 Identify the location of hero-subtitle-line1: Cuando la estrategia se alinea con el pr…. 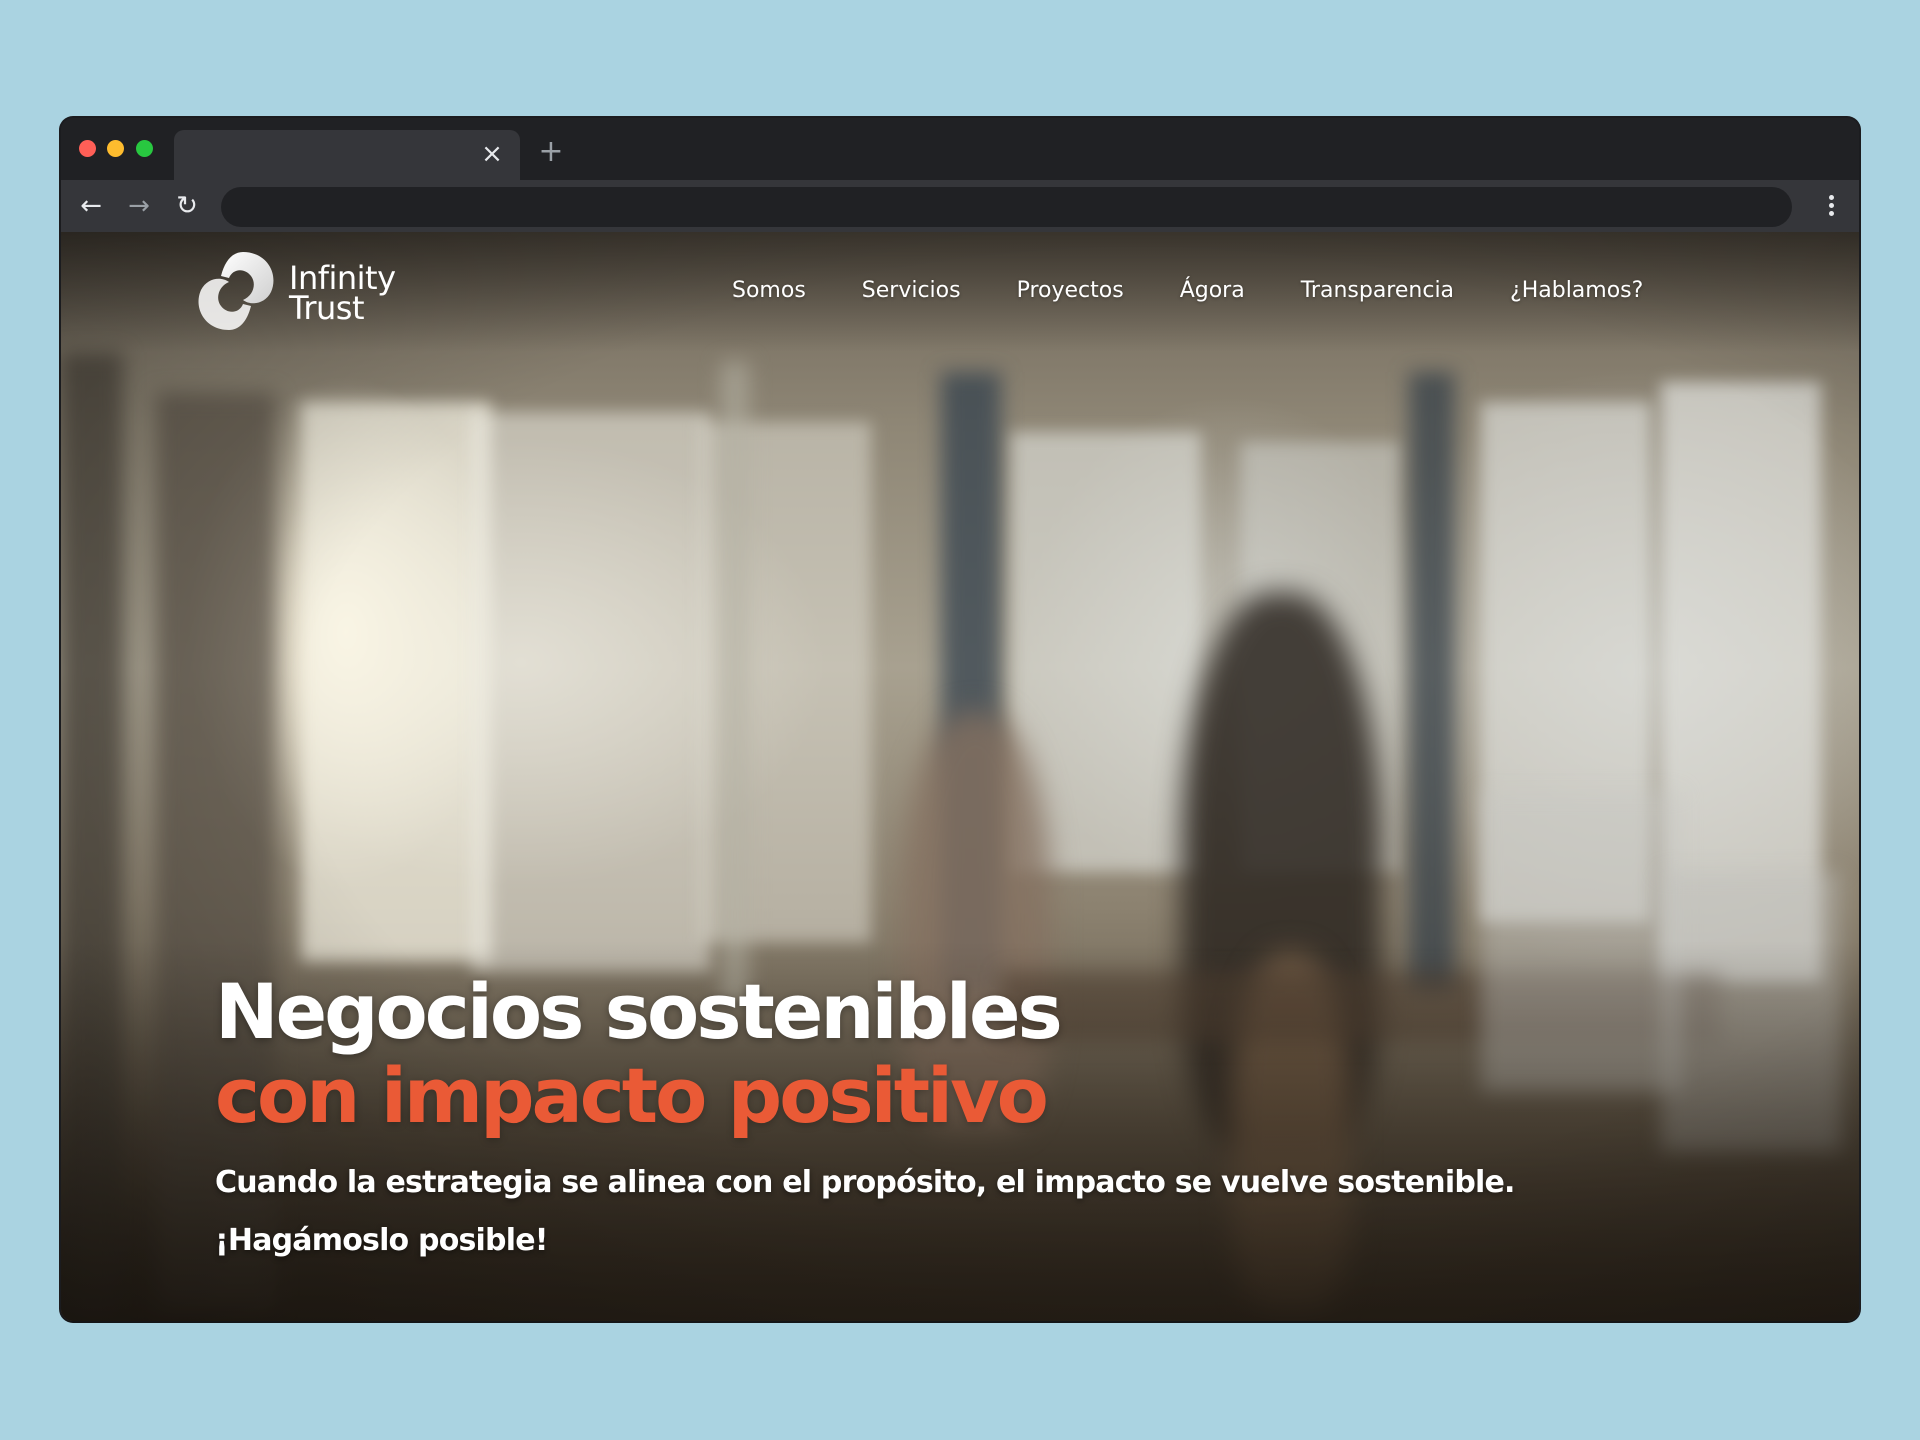
(865, 1182).